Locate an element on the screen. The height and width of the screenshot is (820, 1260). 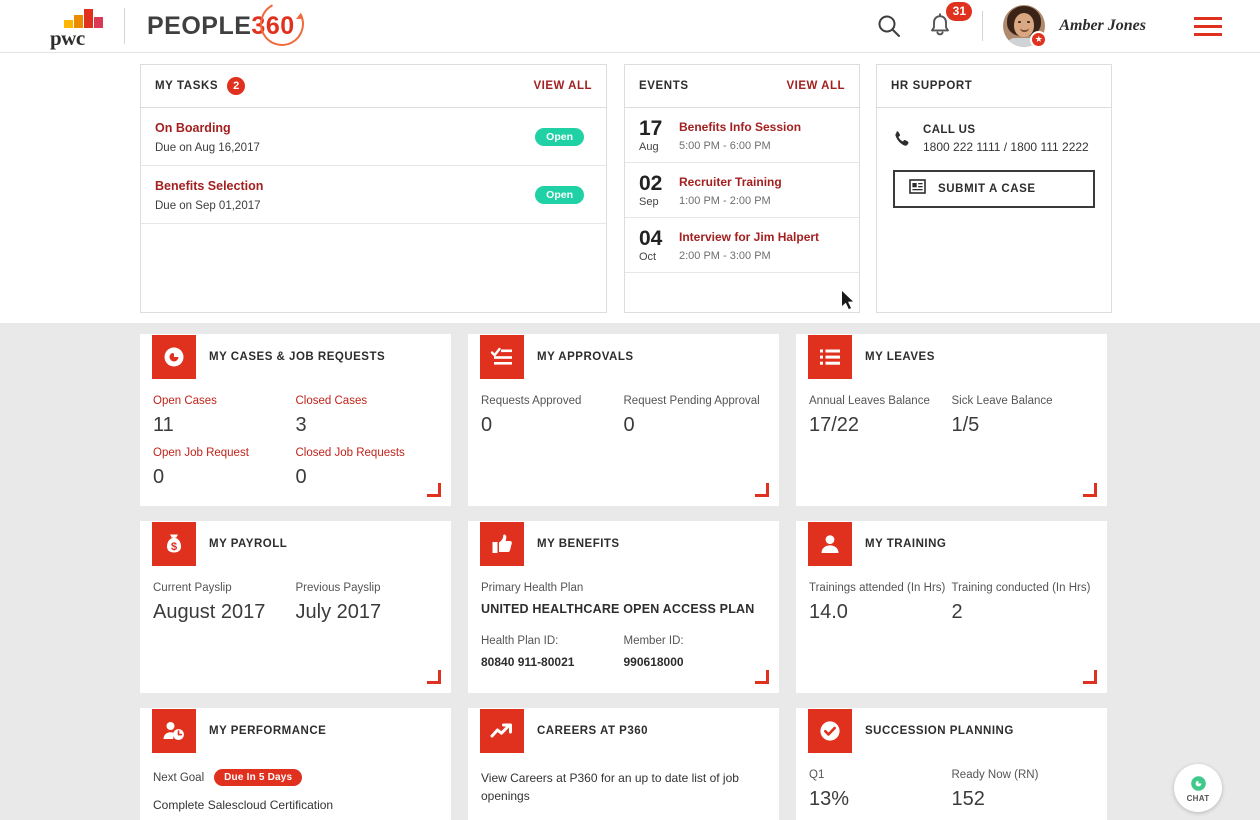
member-id-value: 990618000 is located at coordinates (653, 662).